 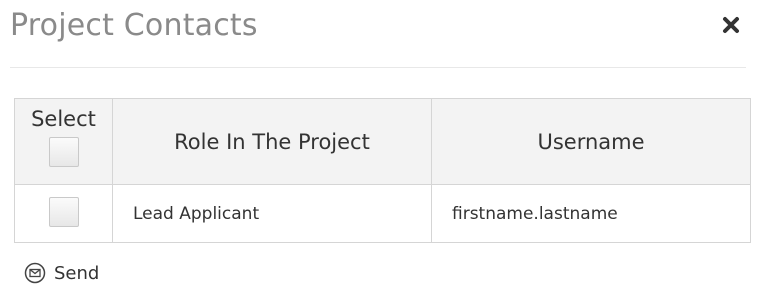 I want to click on envelope-icon, so click(x=35, y=273).